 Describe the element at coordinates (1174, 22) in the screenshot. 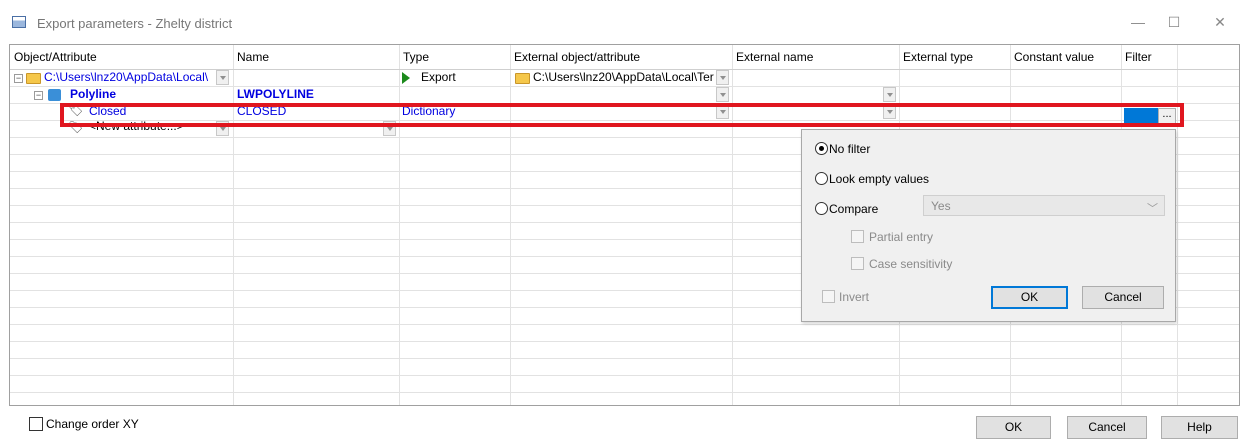

I see `maximize-button: ☐` at that location.